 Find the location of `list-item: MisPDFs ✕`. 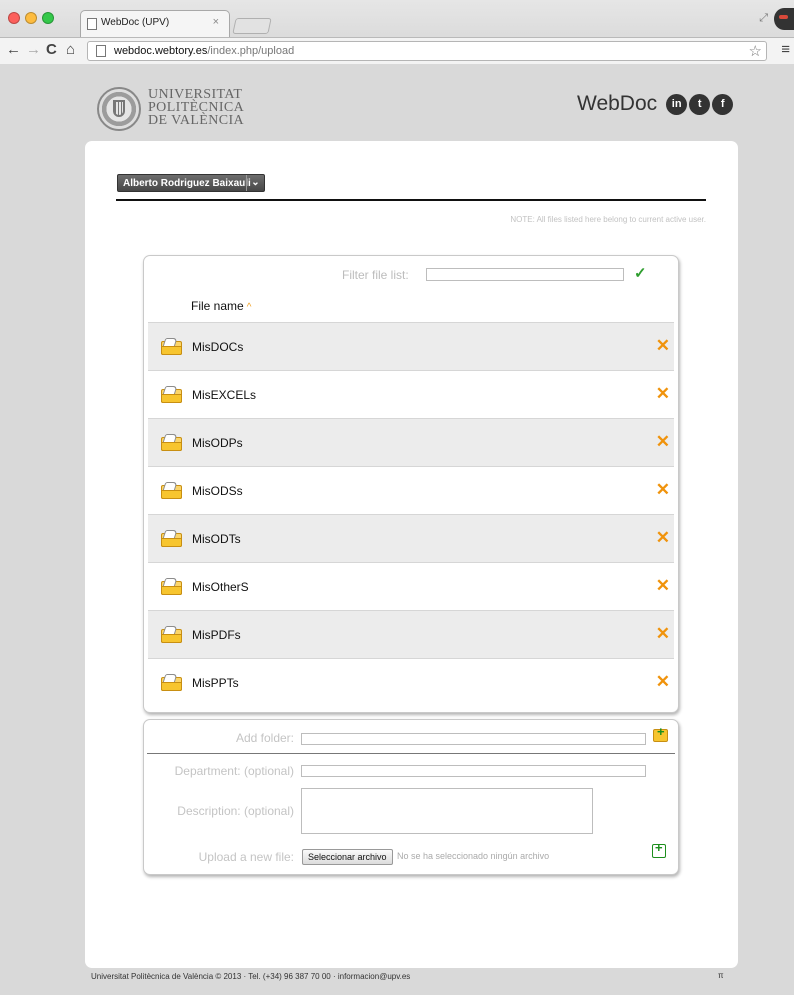

list-item: MisPDFs ✕ is located at coordinates (411, 634).